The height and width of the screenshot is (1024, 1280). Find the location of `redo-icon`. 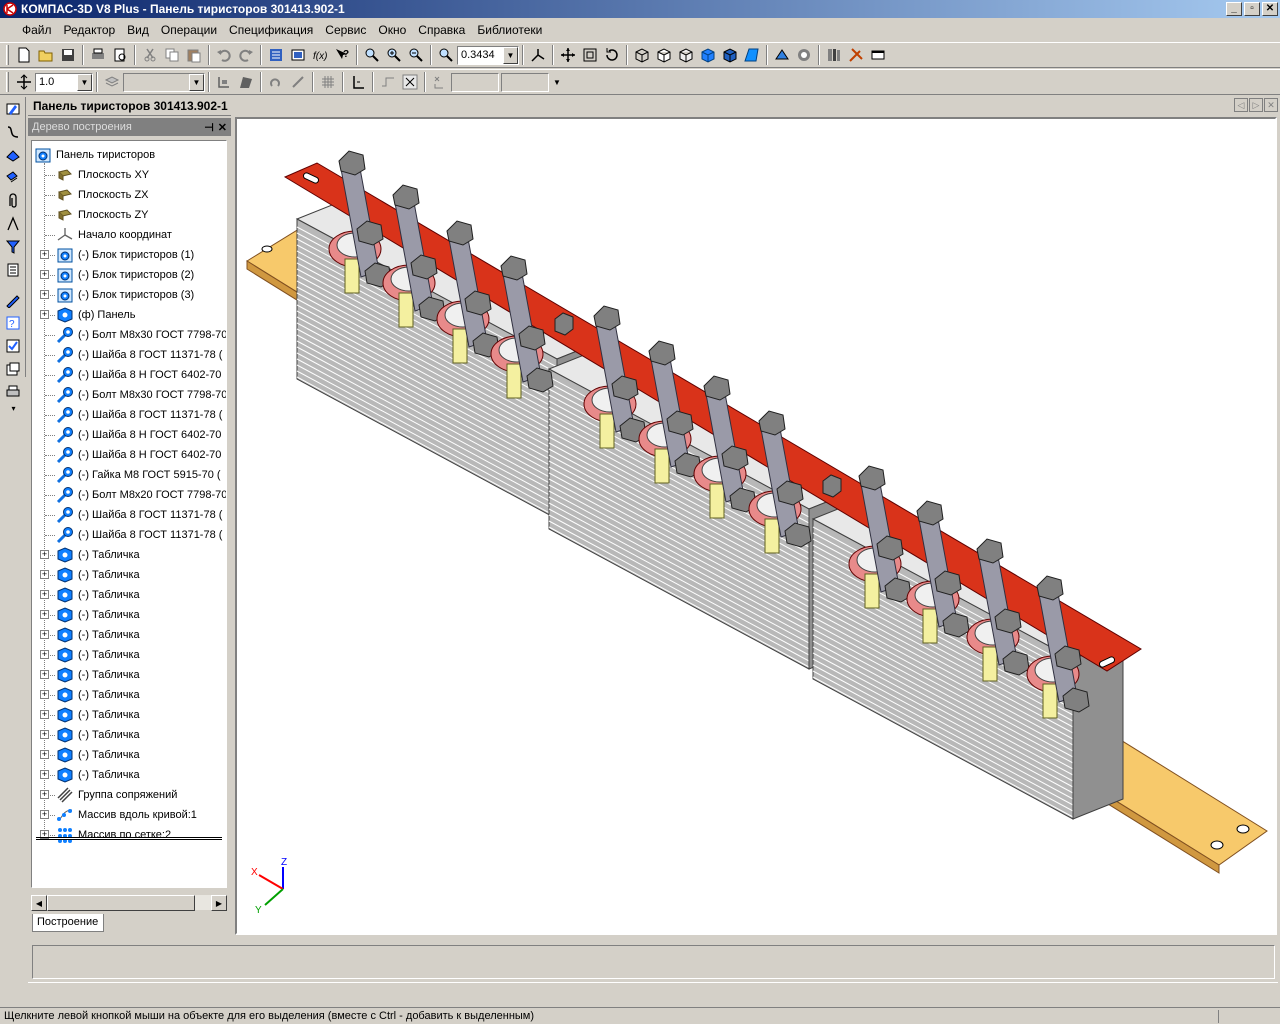

redo-icon is located at coordinates (246, 55).